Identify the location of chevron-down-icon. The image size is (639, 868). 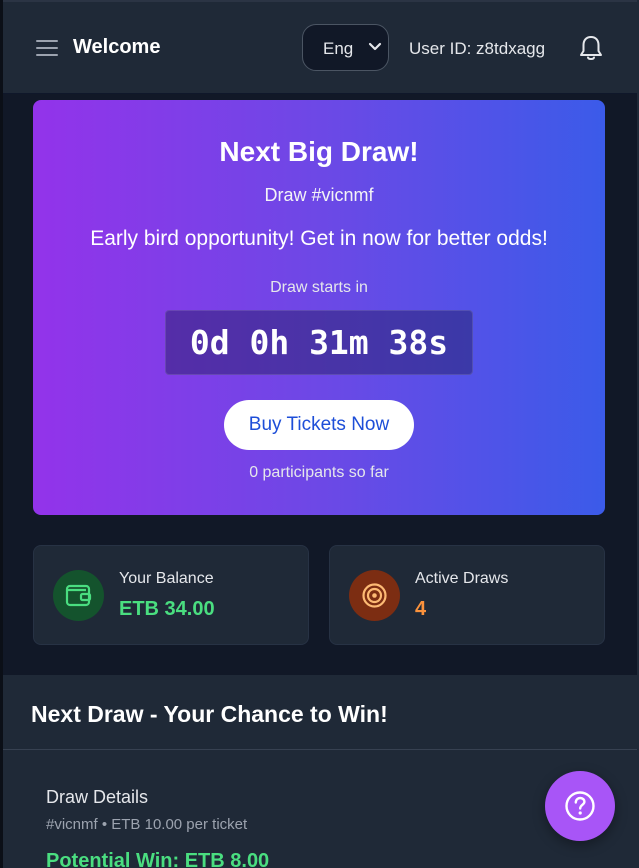
(375, 46).